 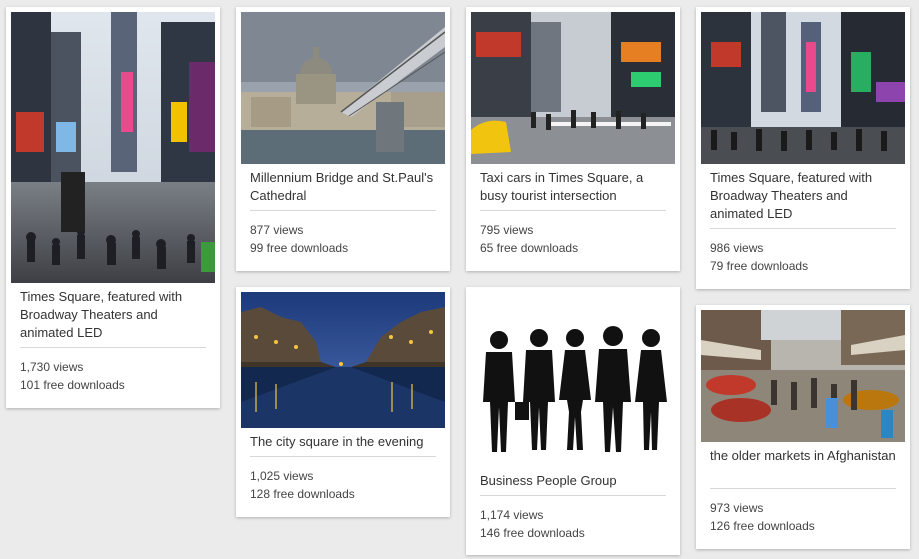 I want to click on card-stats: 795 views 65 free downloads, so click(x=573, y=239).